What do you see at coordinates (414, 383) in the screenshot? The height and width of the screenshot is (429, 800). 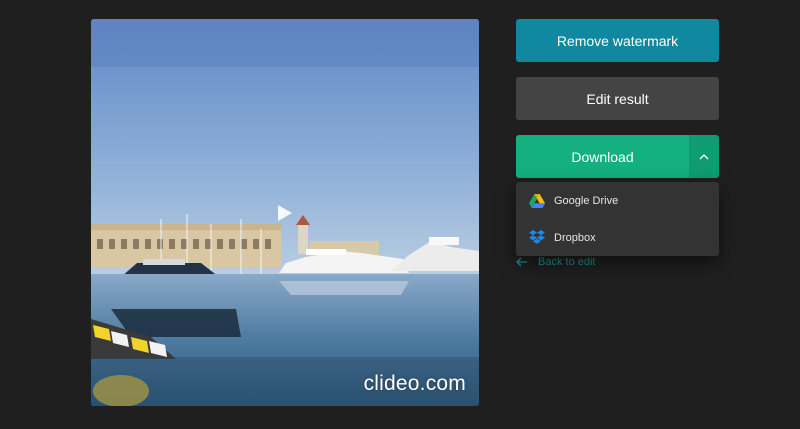 I see `watermark-text: clideo.com` at bounding box center [414, 383].